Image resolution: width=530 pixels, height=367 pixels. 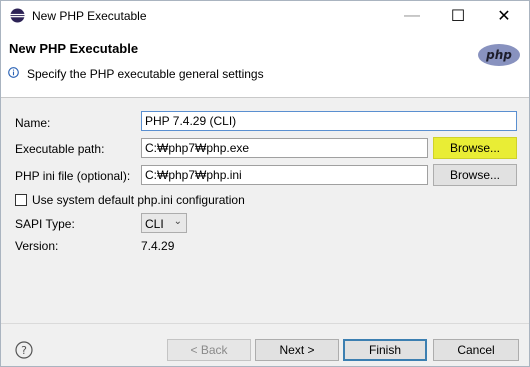 What do you see at coordinates (89, 16) in the screenshot?
I see `window-title: New PHP Executable` at bounding box center [89, 16].